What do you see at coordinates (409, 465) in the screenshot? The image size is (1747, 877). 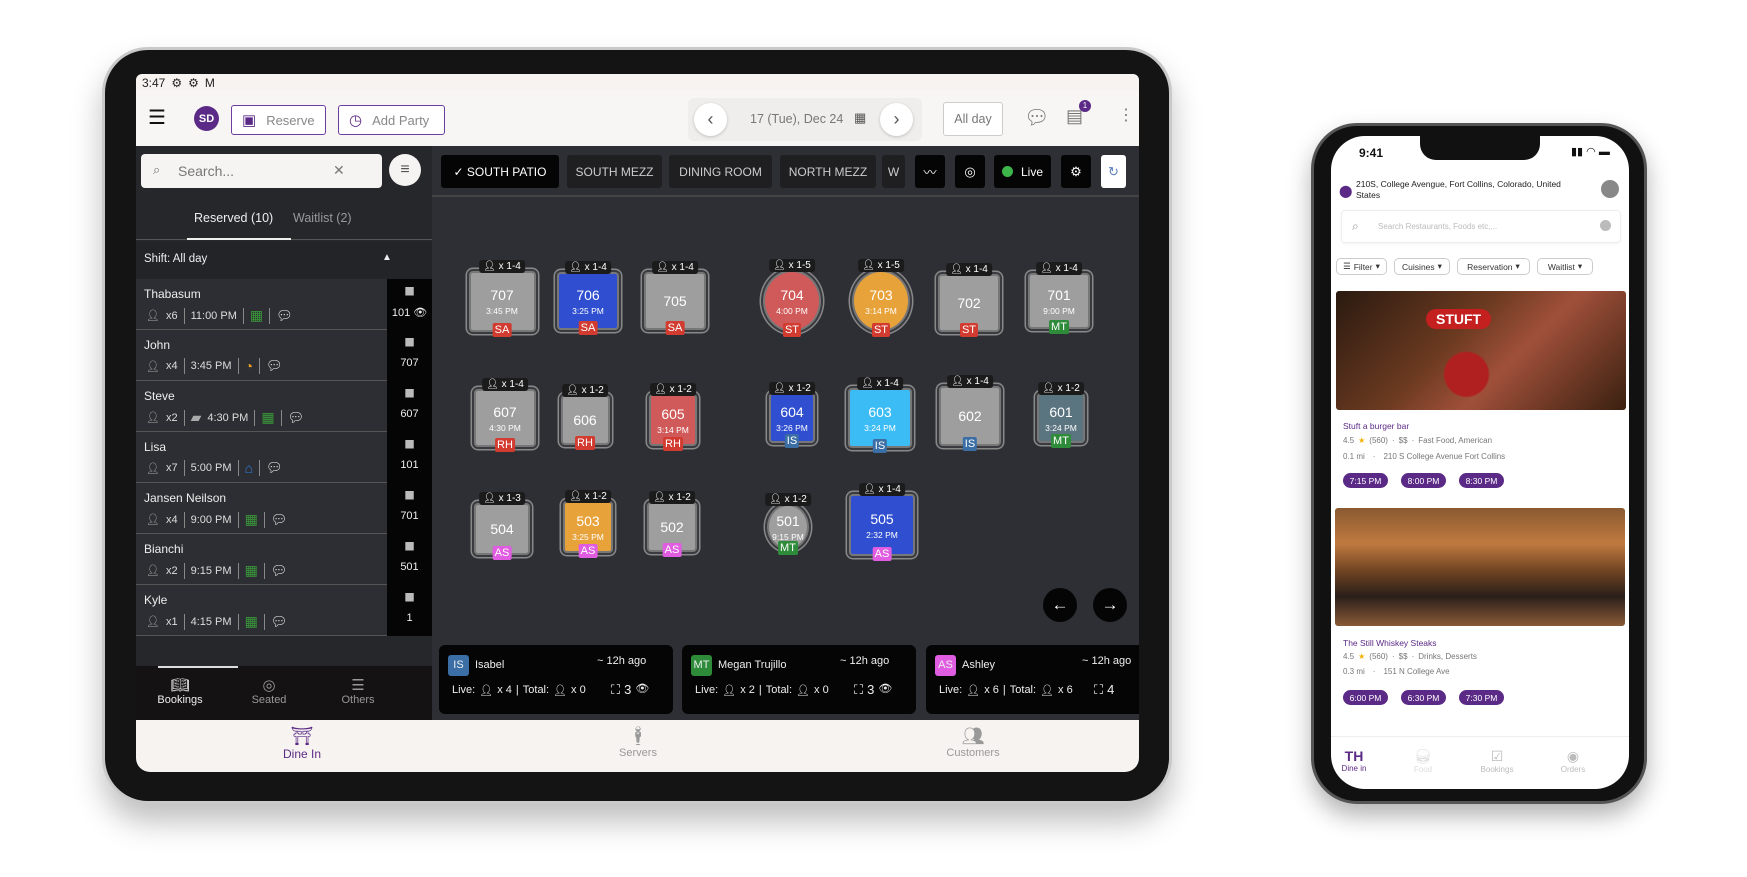 I see `table-number-text: 101` at bounding box center [409, 465].